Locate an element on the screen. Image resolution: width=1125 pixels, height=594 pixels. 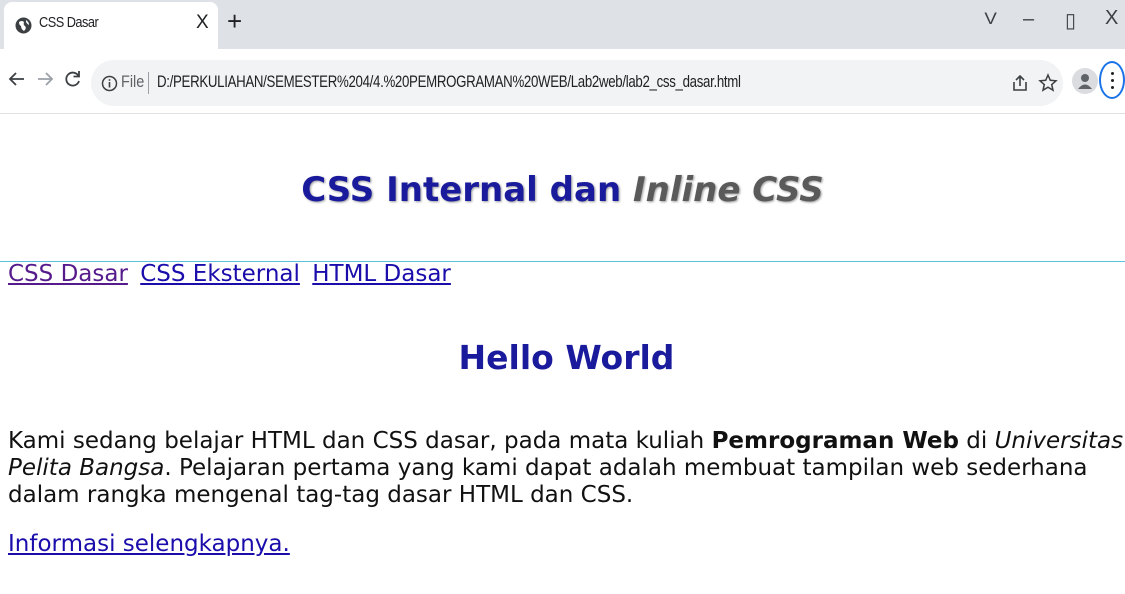
forward-arrow-icon is located at coordinates (45, 79).